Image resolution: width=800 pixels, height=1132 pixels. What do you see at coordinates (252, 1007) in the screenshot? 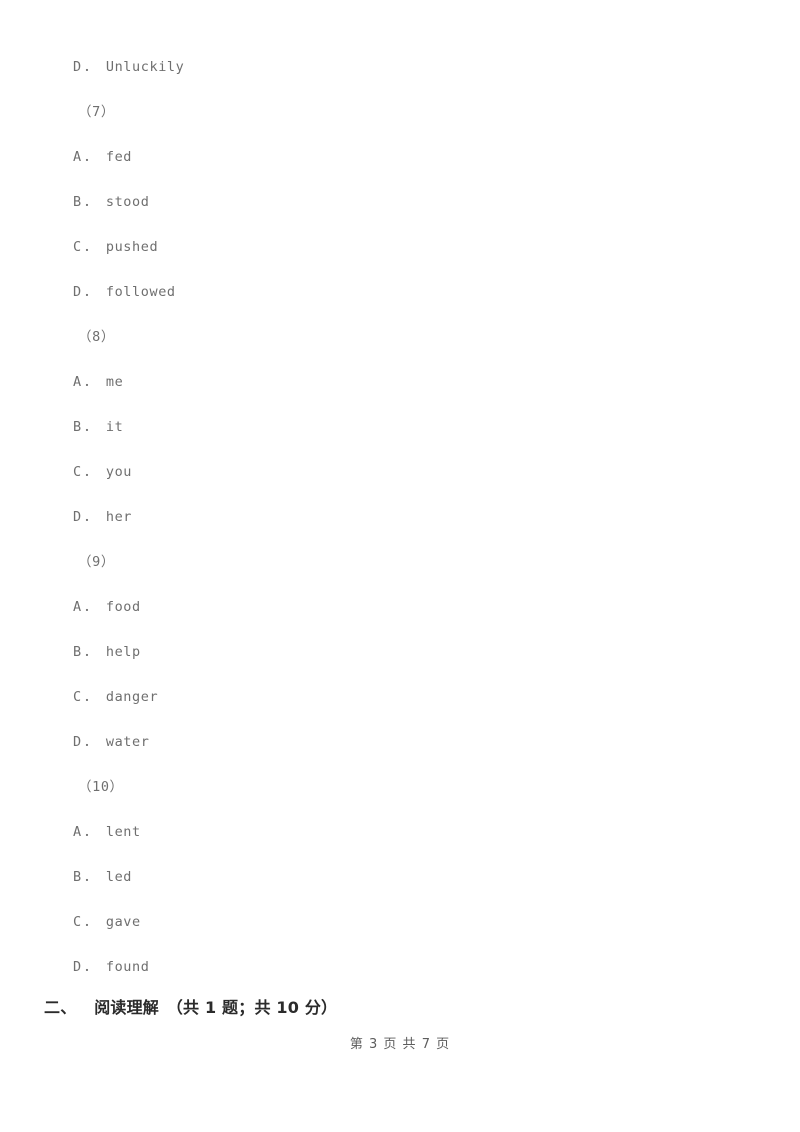
I see `section-meta: （共 1 题；共 10 分）` at bounding box center [252, 1007].